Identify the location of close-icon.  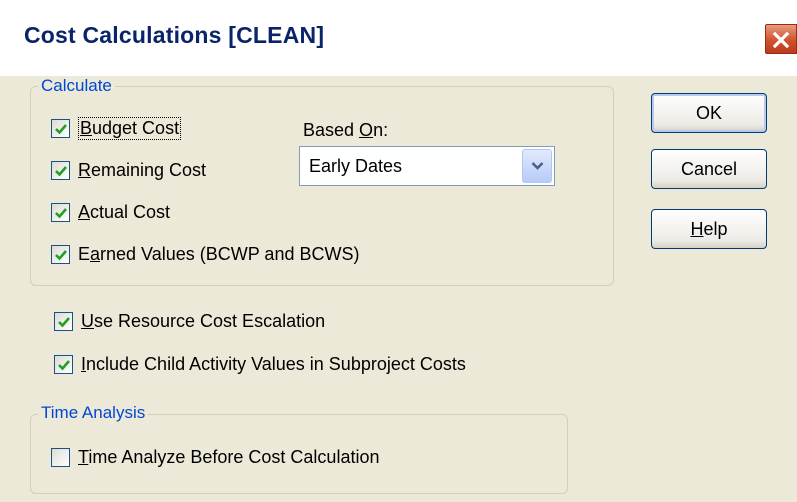
(781, 40).